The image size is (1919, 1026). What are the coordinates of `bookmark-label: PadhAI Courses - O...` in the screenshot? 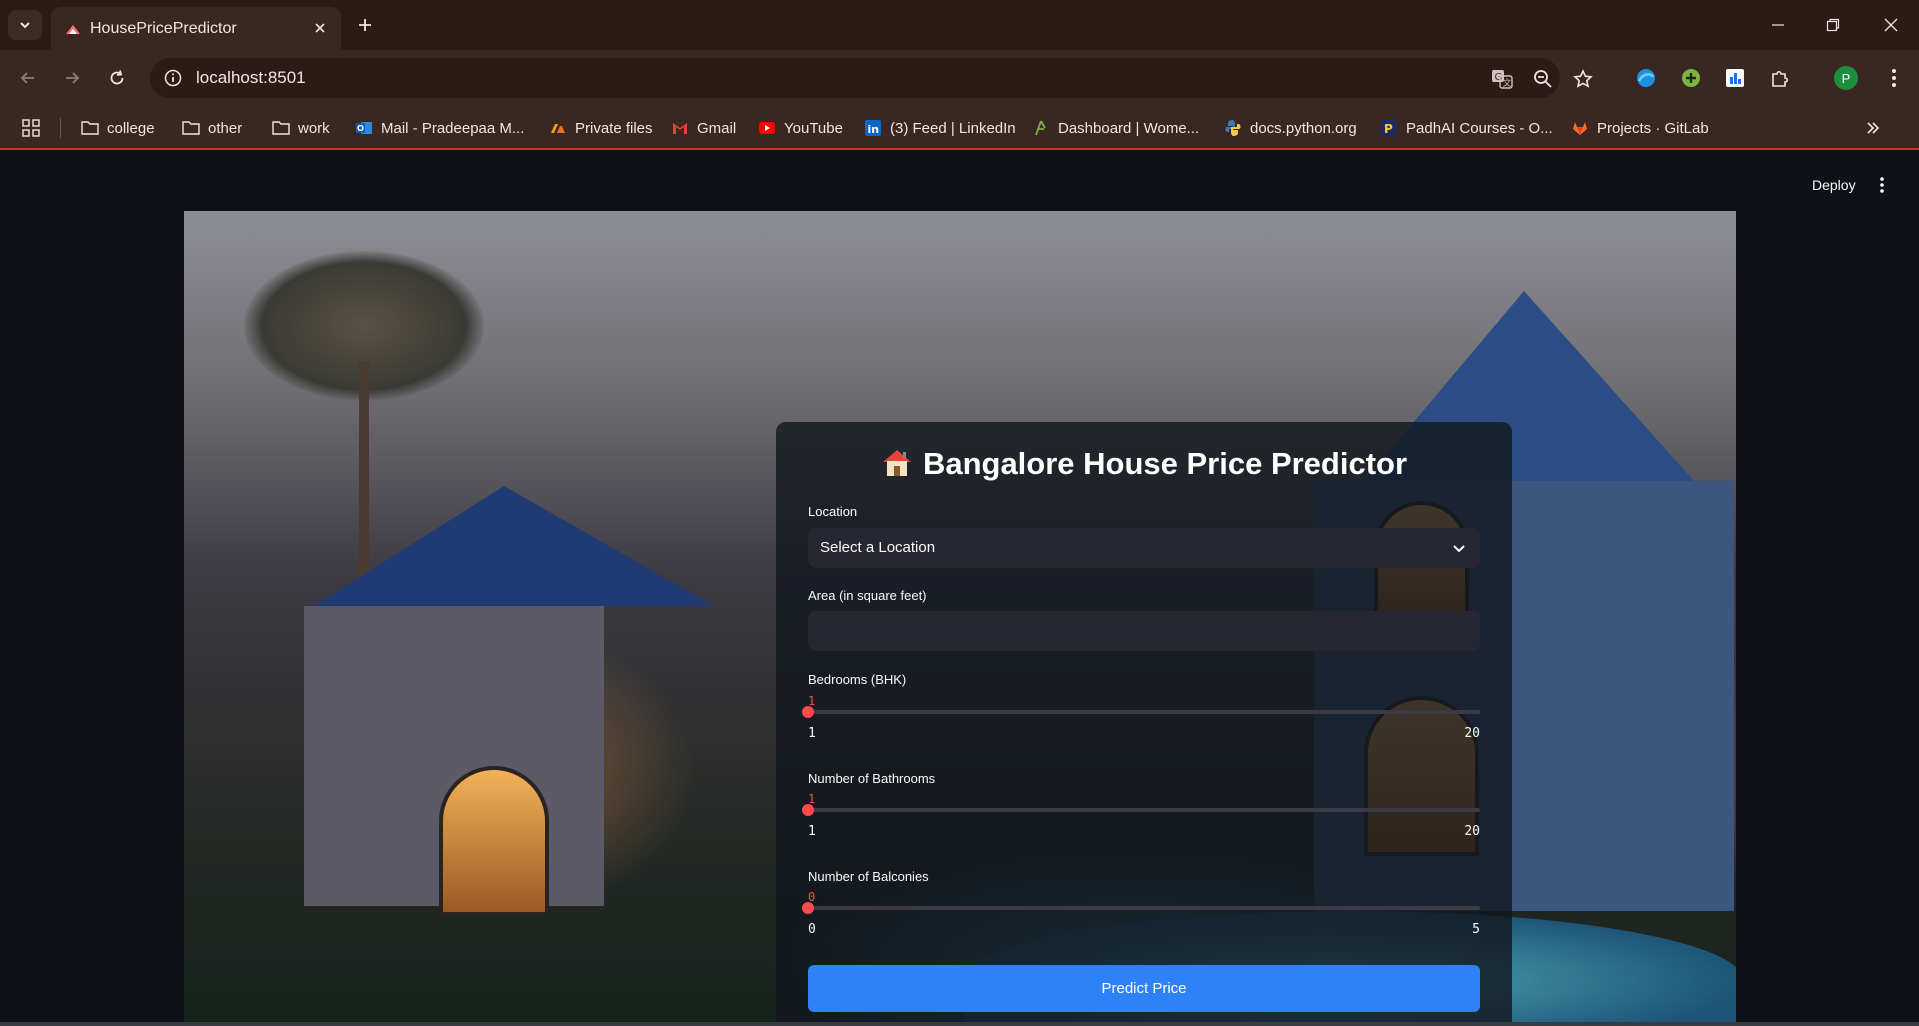 It's located at (1479, 128).